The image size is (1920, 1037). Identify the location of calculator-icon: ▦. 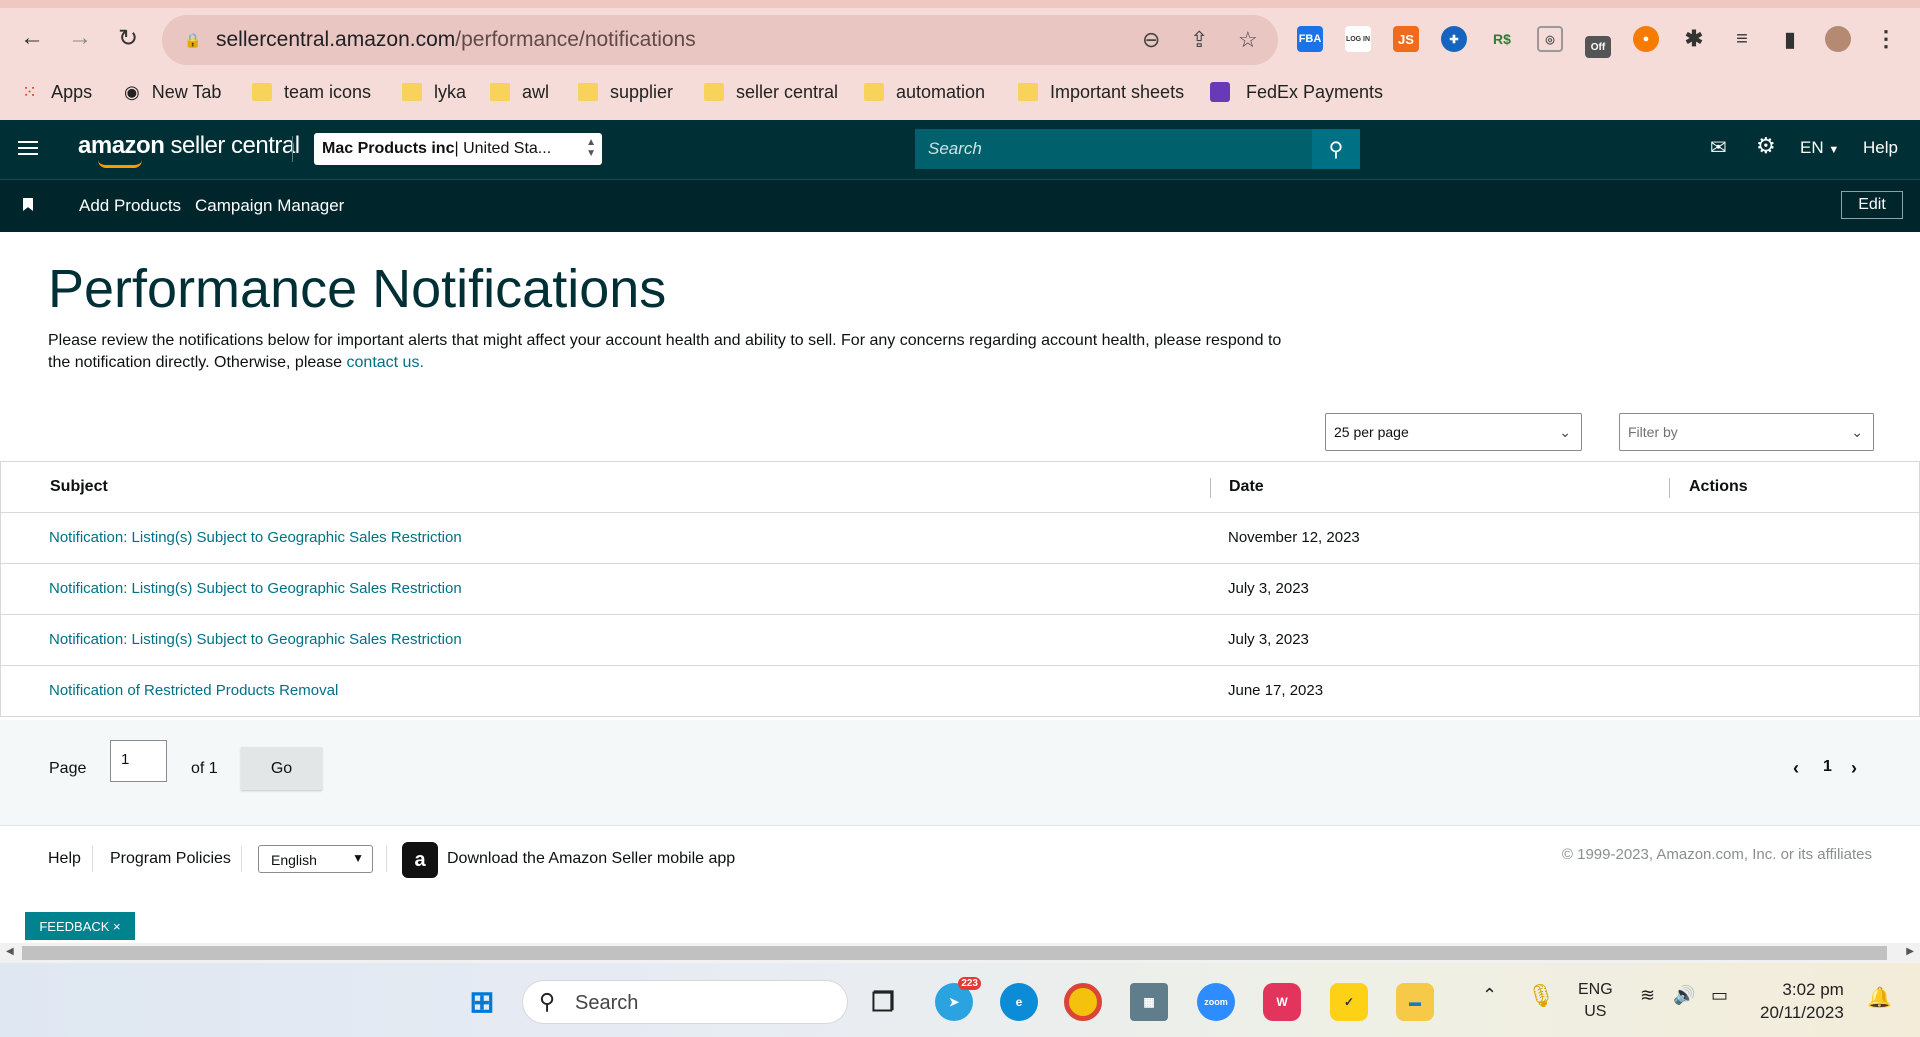
(1149, 1002).